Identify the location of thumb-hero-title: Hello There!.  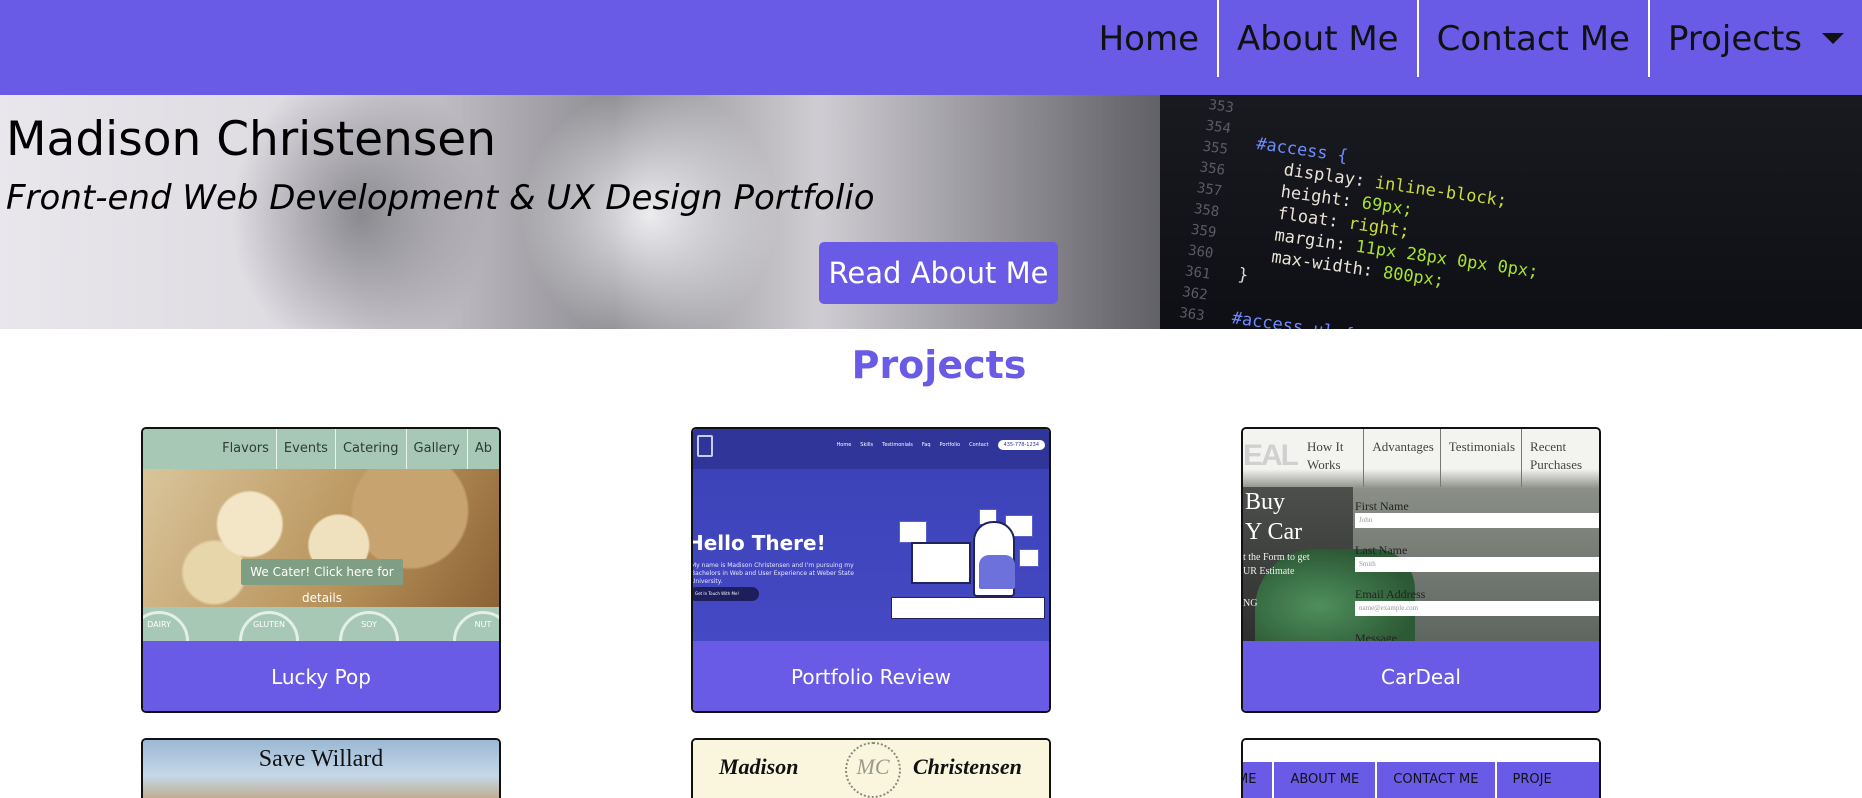
(759, 543).